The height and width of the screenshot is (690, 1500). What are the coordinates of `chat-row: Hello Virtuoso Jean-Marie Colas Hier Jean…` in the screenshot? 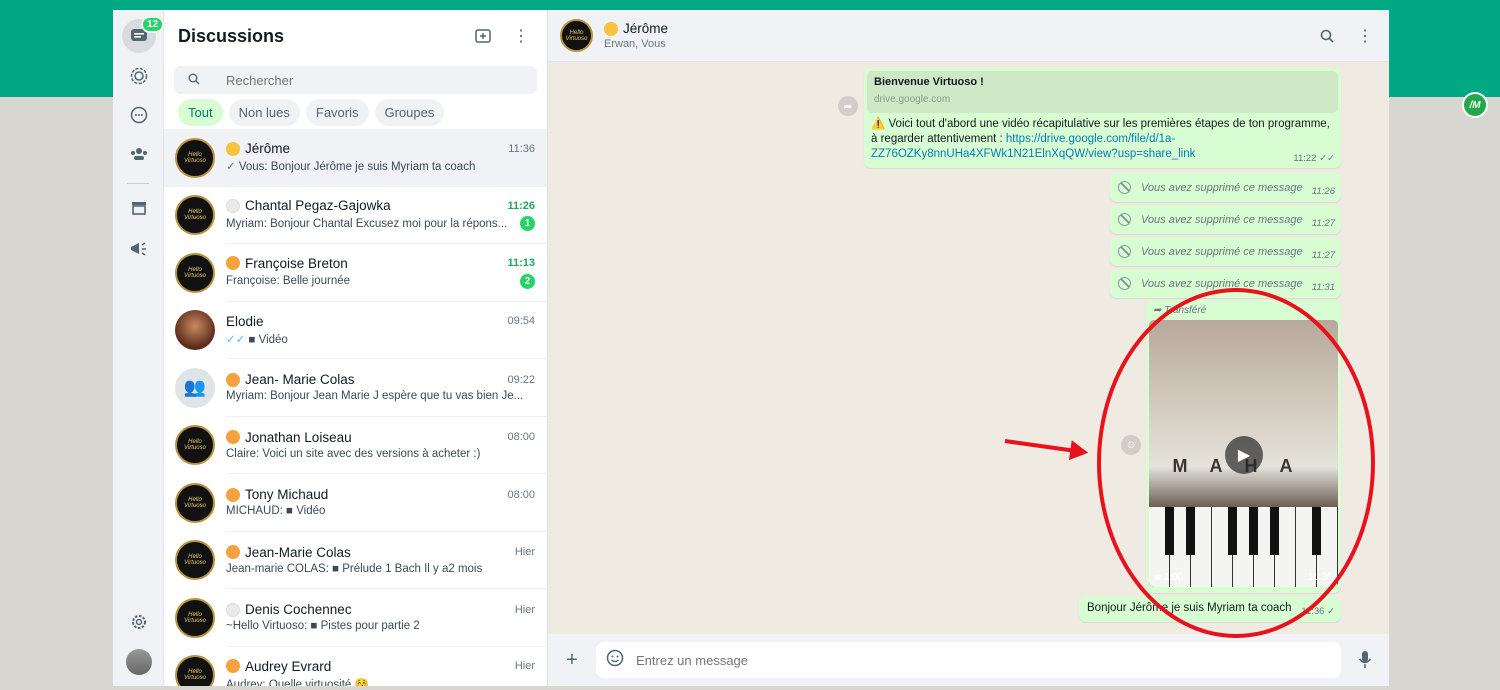 It's located at (355, 560).